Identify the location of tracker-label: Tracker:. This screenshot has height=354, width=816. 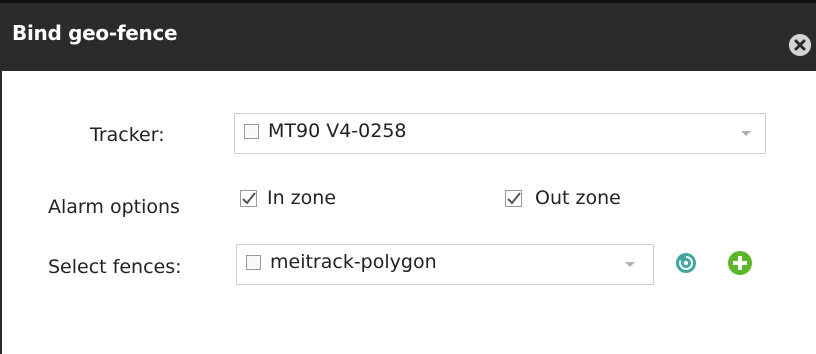
(127, 135).